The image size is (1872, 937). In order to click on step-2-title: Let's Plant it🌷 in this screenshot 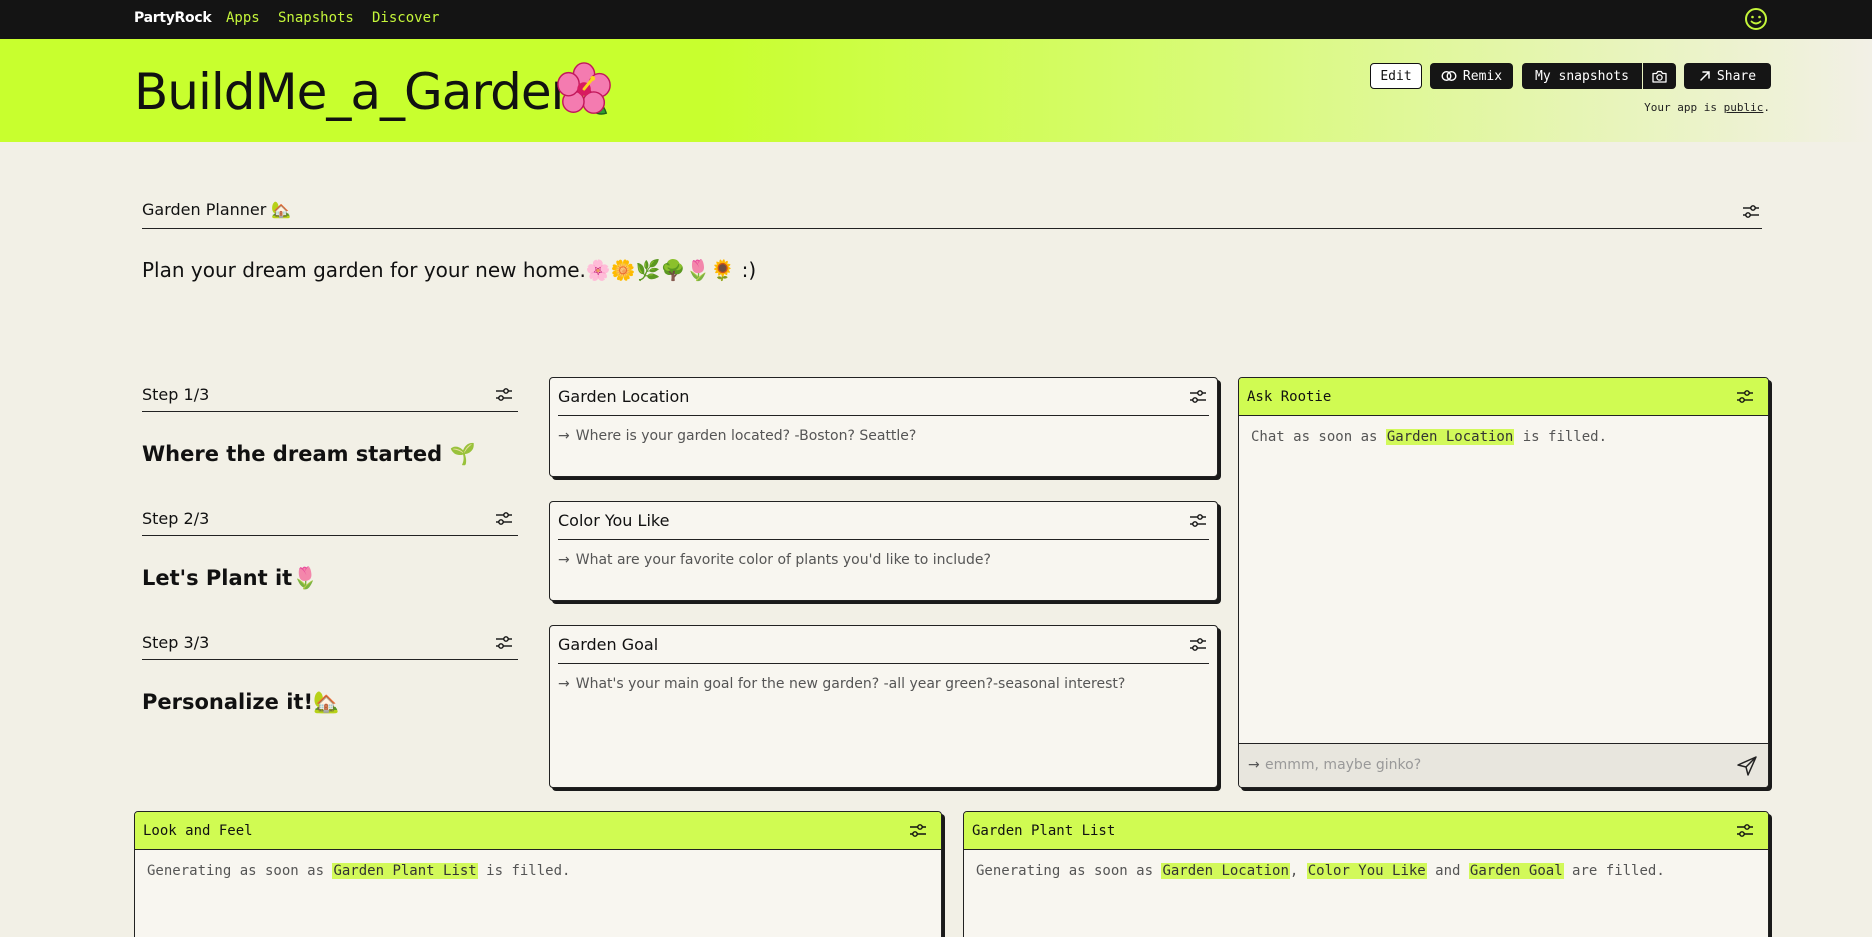, I will do `click(230, 578)`.